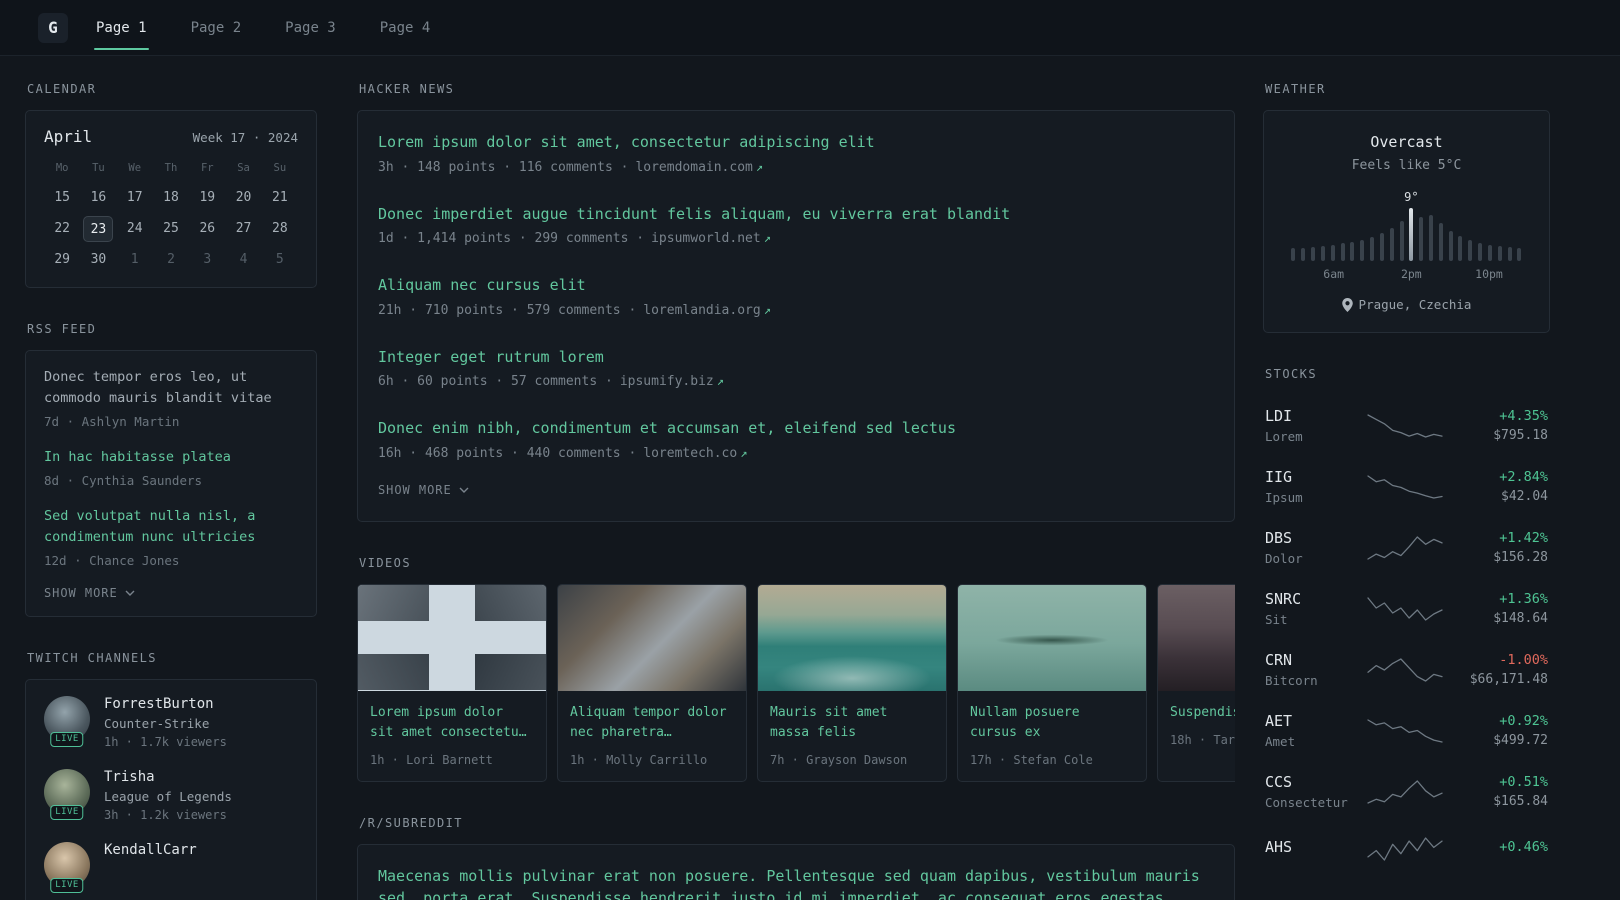 The height and width of the screenshot is (900, 1620). What do you see at coordinates (1284, 436) in the screenshot?
I see `stock-name: Lorem` at bounding box center [1284, 436].